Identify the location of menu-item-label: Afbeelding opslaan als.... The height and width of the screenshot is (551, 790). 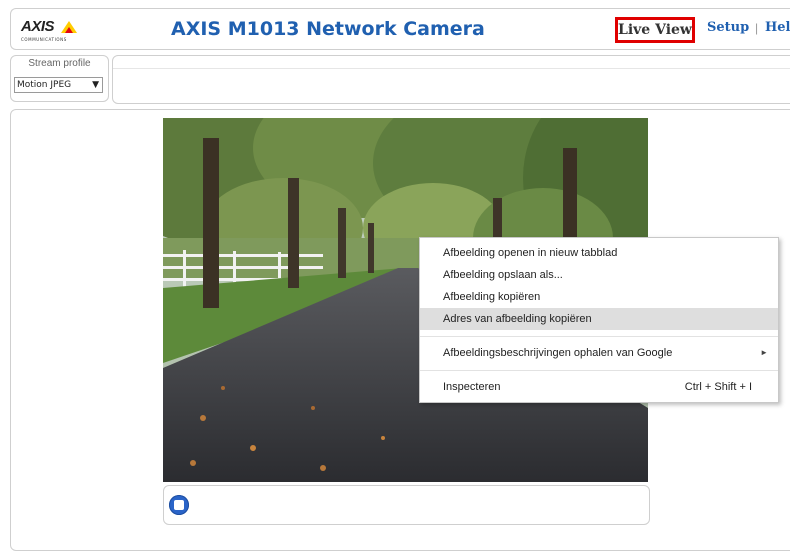
(503, 275).